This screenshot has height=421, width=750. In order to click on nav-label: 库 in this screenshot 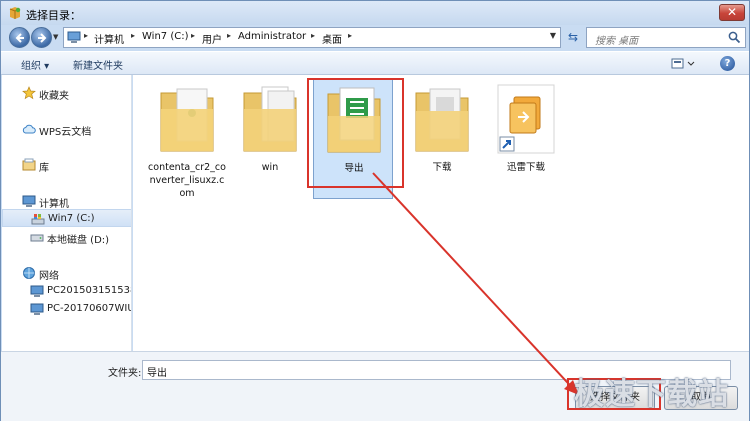, I will do `click(44, 168)`.